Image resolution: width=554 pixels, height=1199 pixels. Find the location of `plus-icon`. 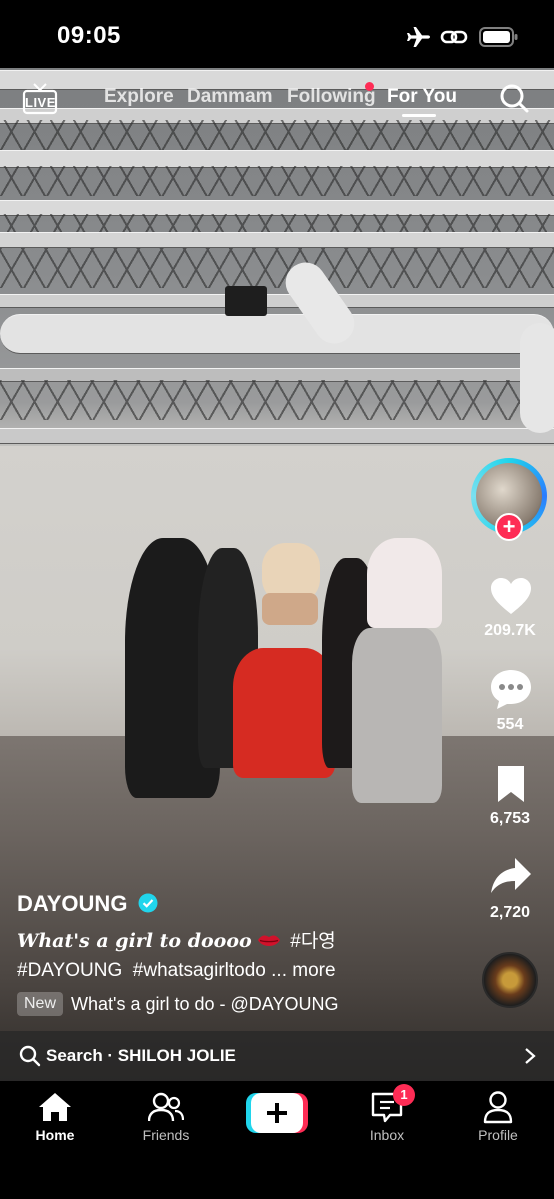

plus-icon is located at coordinates (277, 1113).